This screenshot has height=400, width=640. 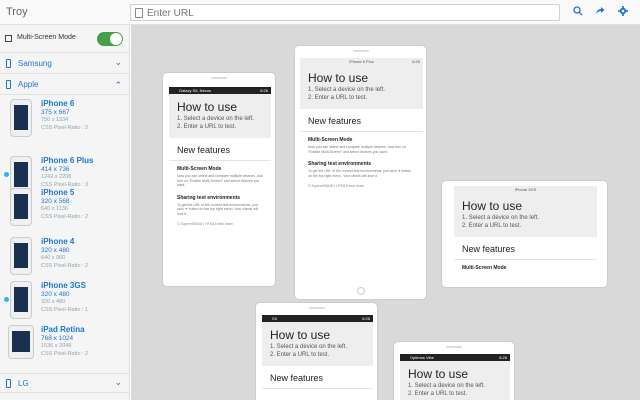 I want to click on group-label: LG, so click(x=23, y=383).